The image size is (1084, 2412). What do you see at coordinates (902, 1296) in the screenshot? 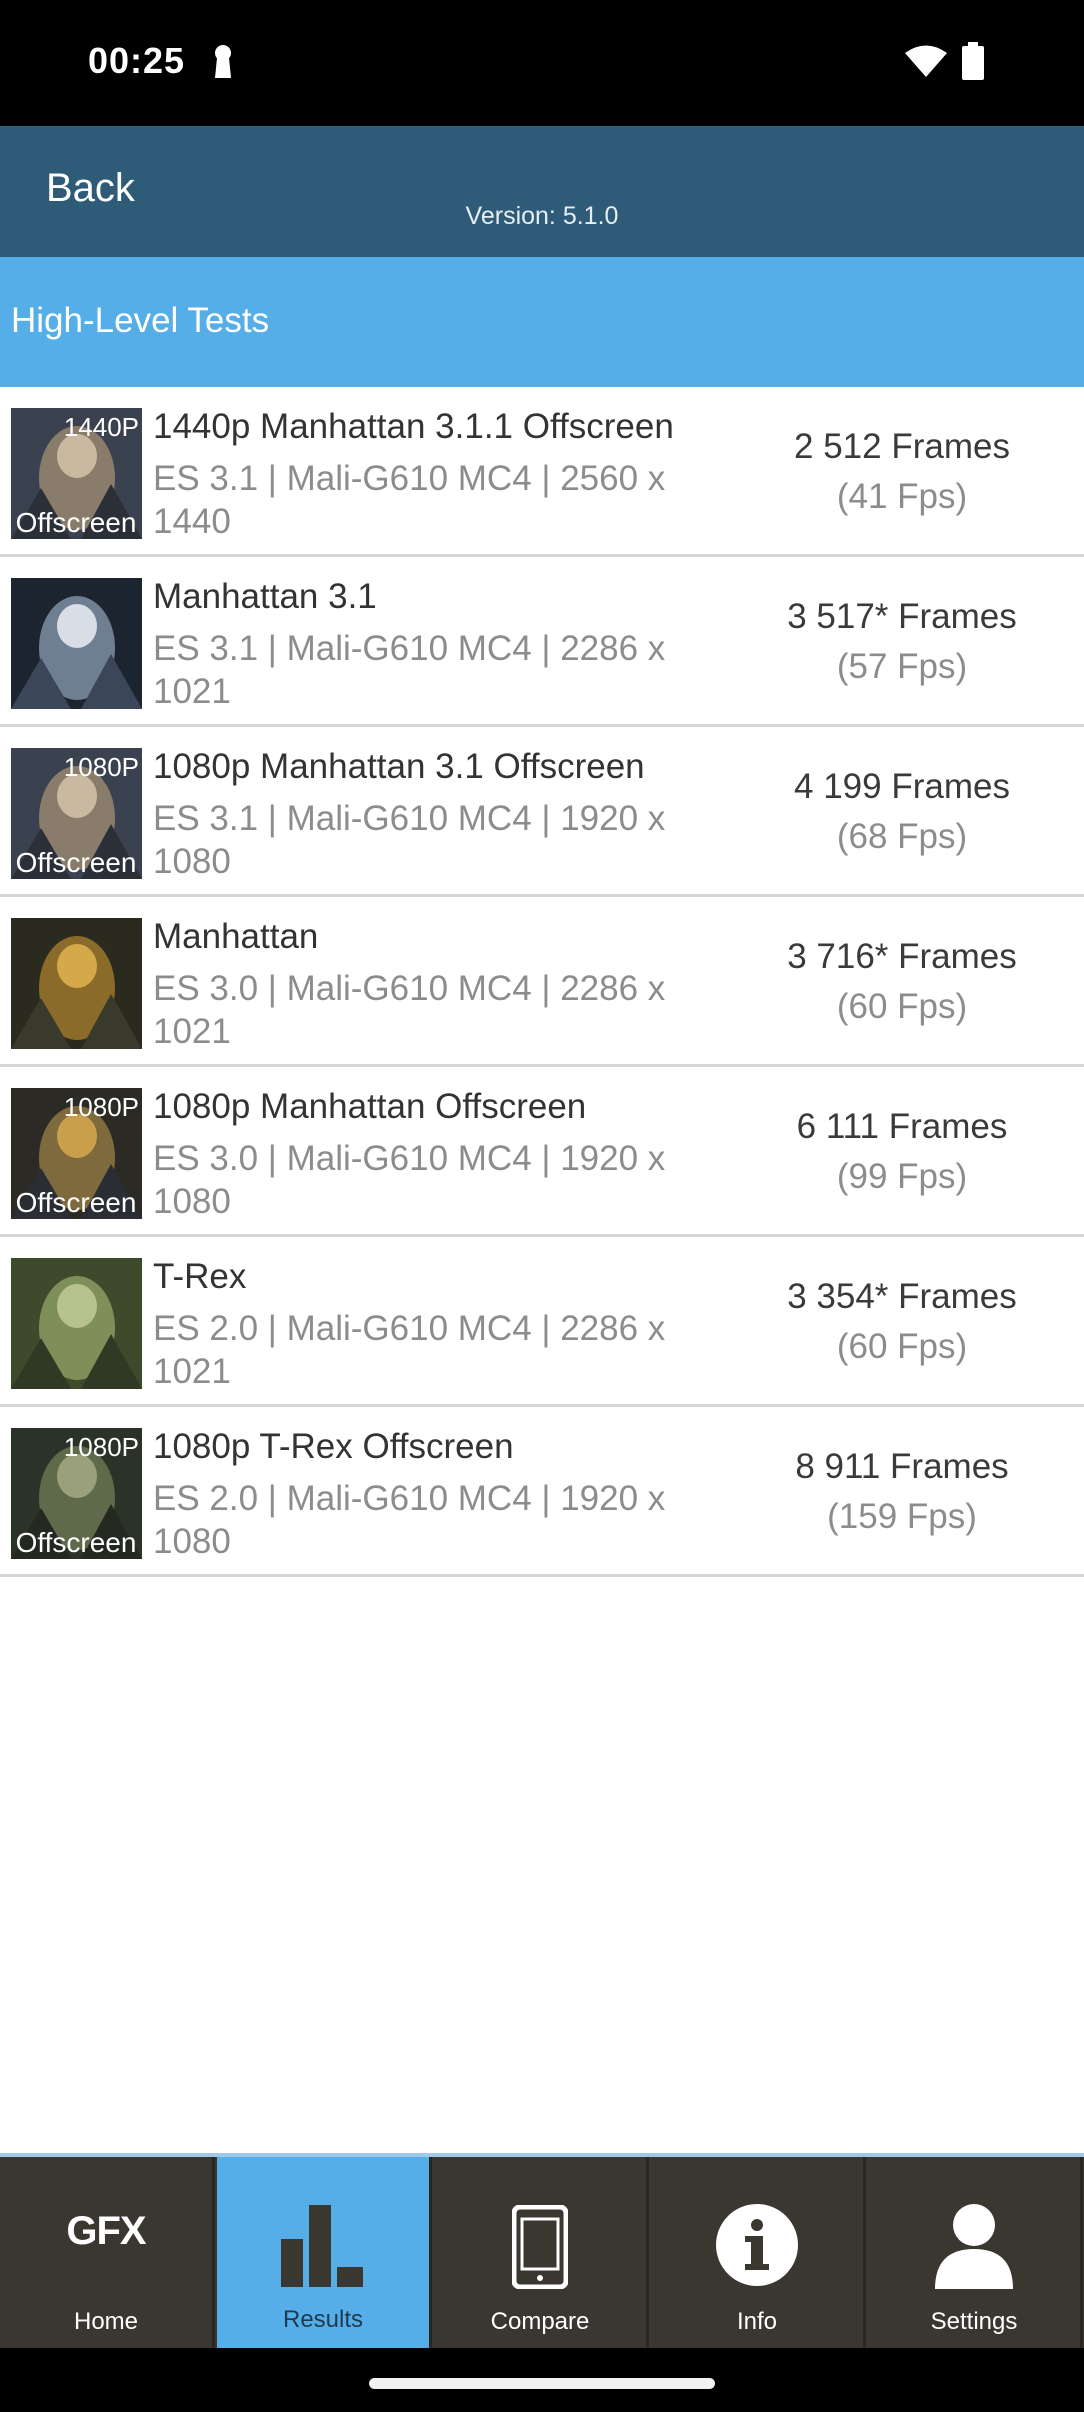
I see `test-frames: 3 354* Frames` at bounding box center [902, 1296].